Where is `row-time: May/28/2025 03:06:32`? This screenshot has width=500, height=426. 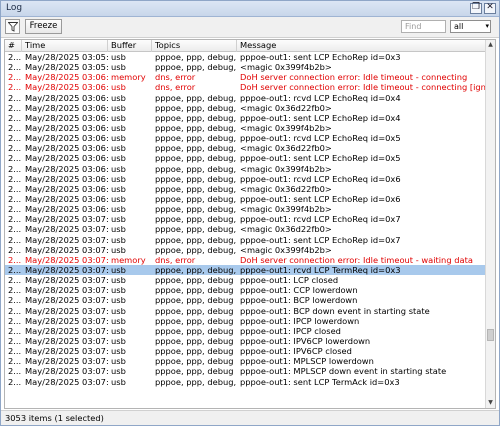 row-time: May/28/2025 03:06:32 is located at coordinates (66, 158).